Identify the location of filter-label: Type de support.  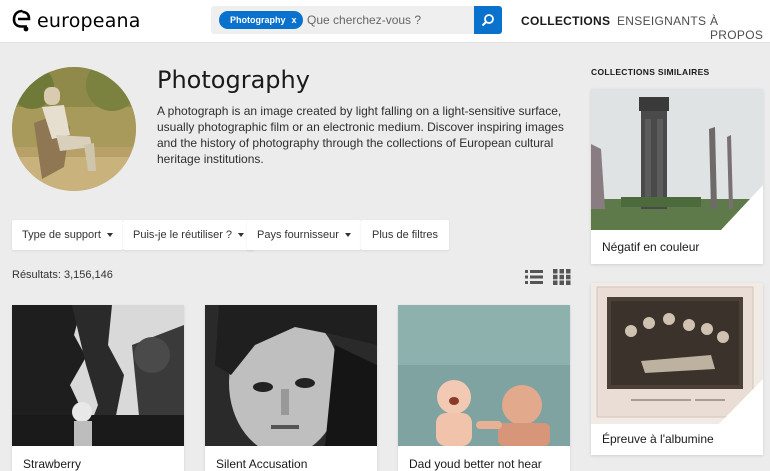
(61, 235).